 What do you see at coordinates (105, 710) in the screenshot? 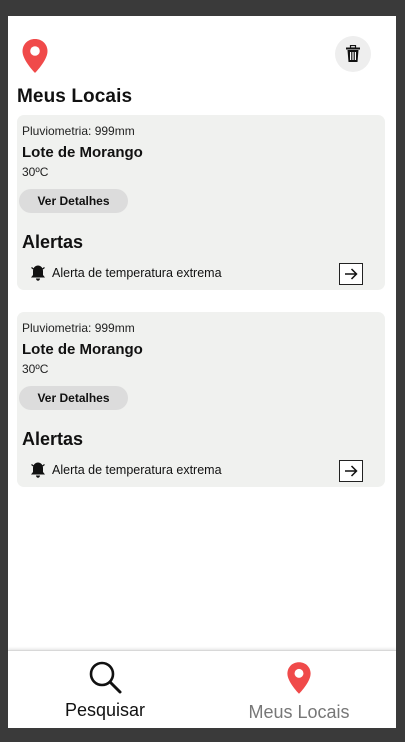
I see `nav-label-search: Pesquisar` at bounding box center [105, 710].